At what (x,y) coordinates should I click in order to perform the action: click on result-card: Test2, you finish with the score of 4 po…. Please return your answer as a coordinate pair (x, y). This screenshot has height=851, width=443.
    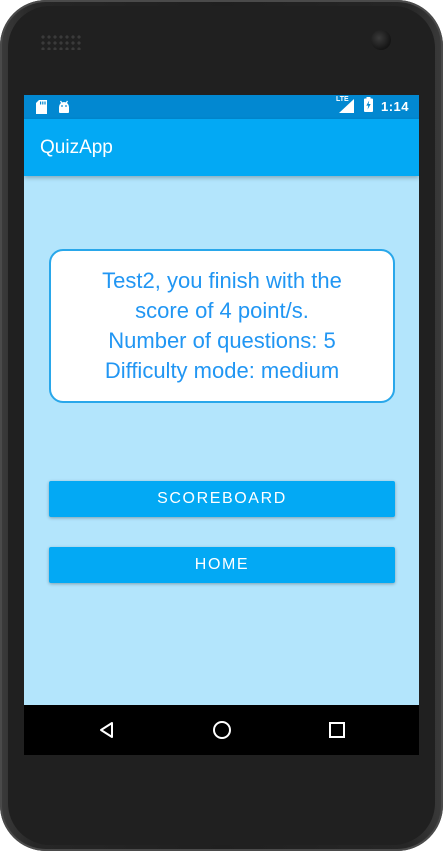
    Looking at the image, I should click on (222, 326).